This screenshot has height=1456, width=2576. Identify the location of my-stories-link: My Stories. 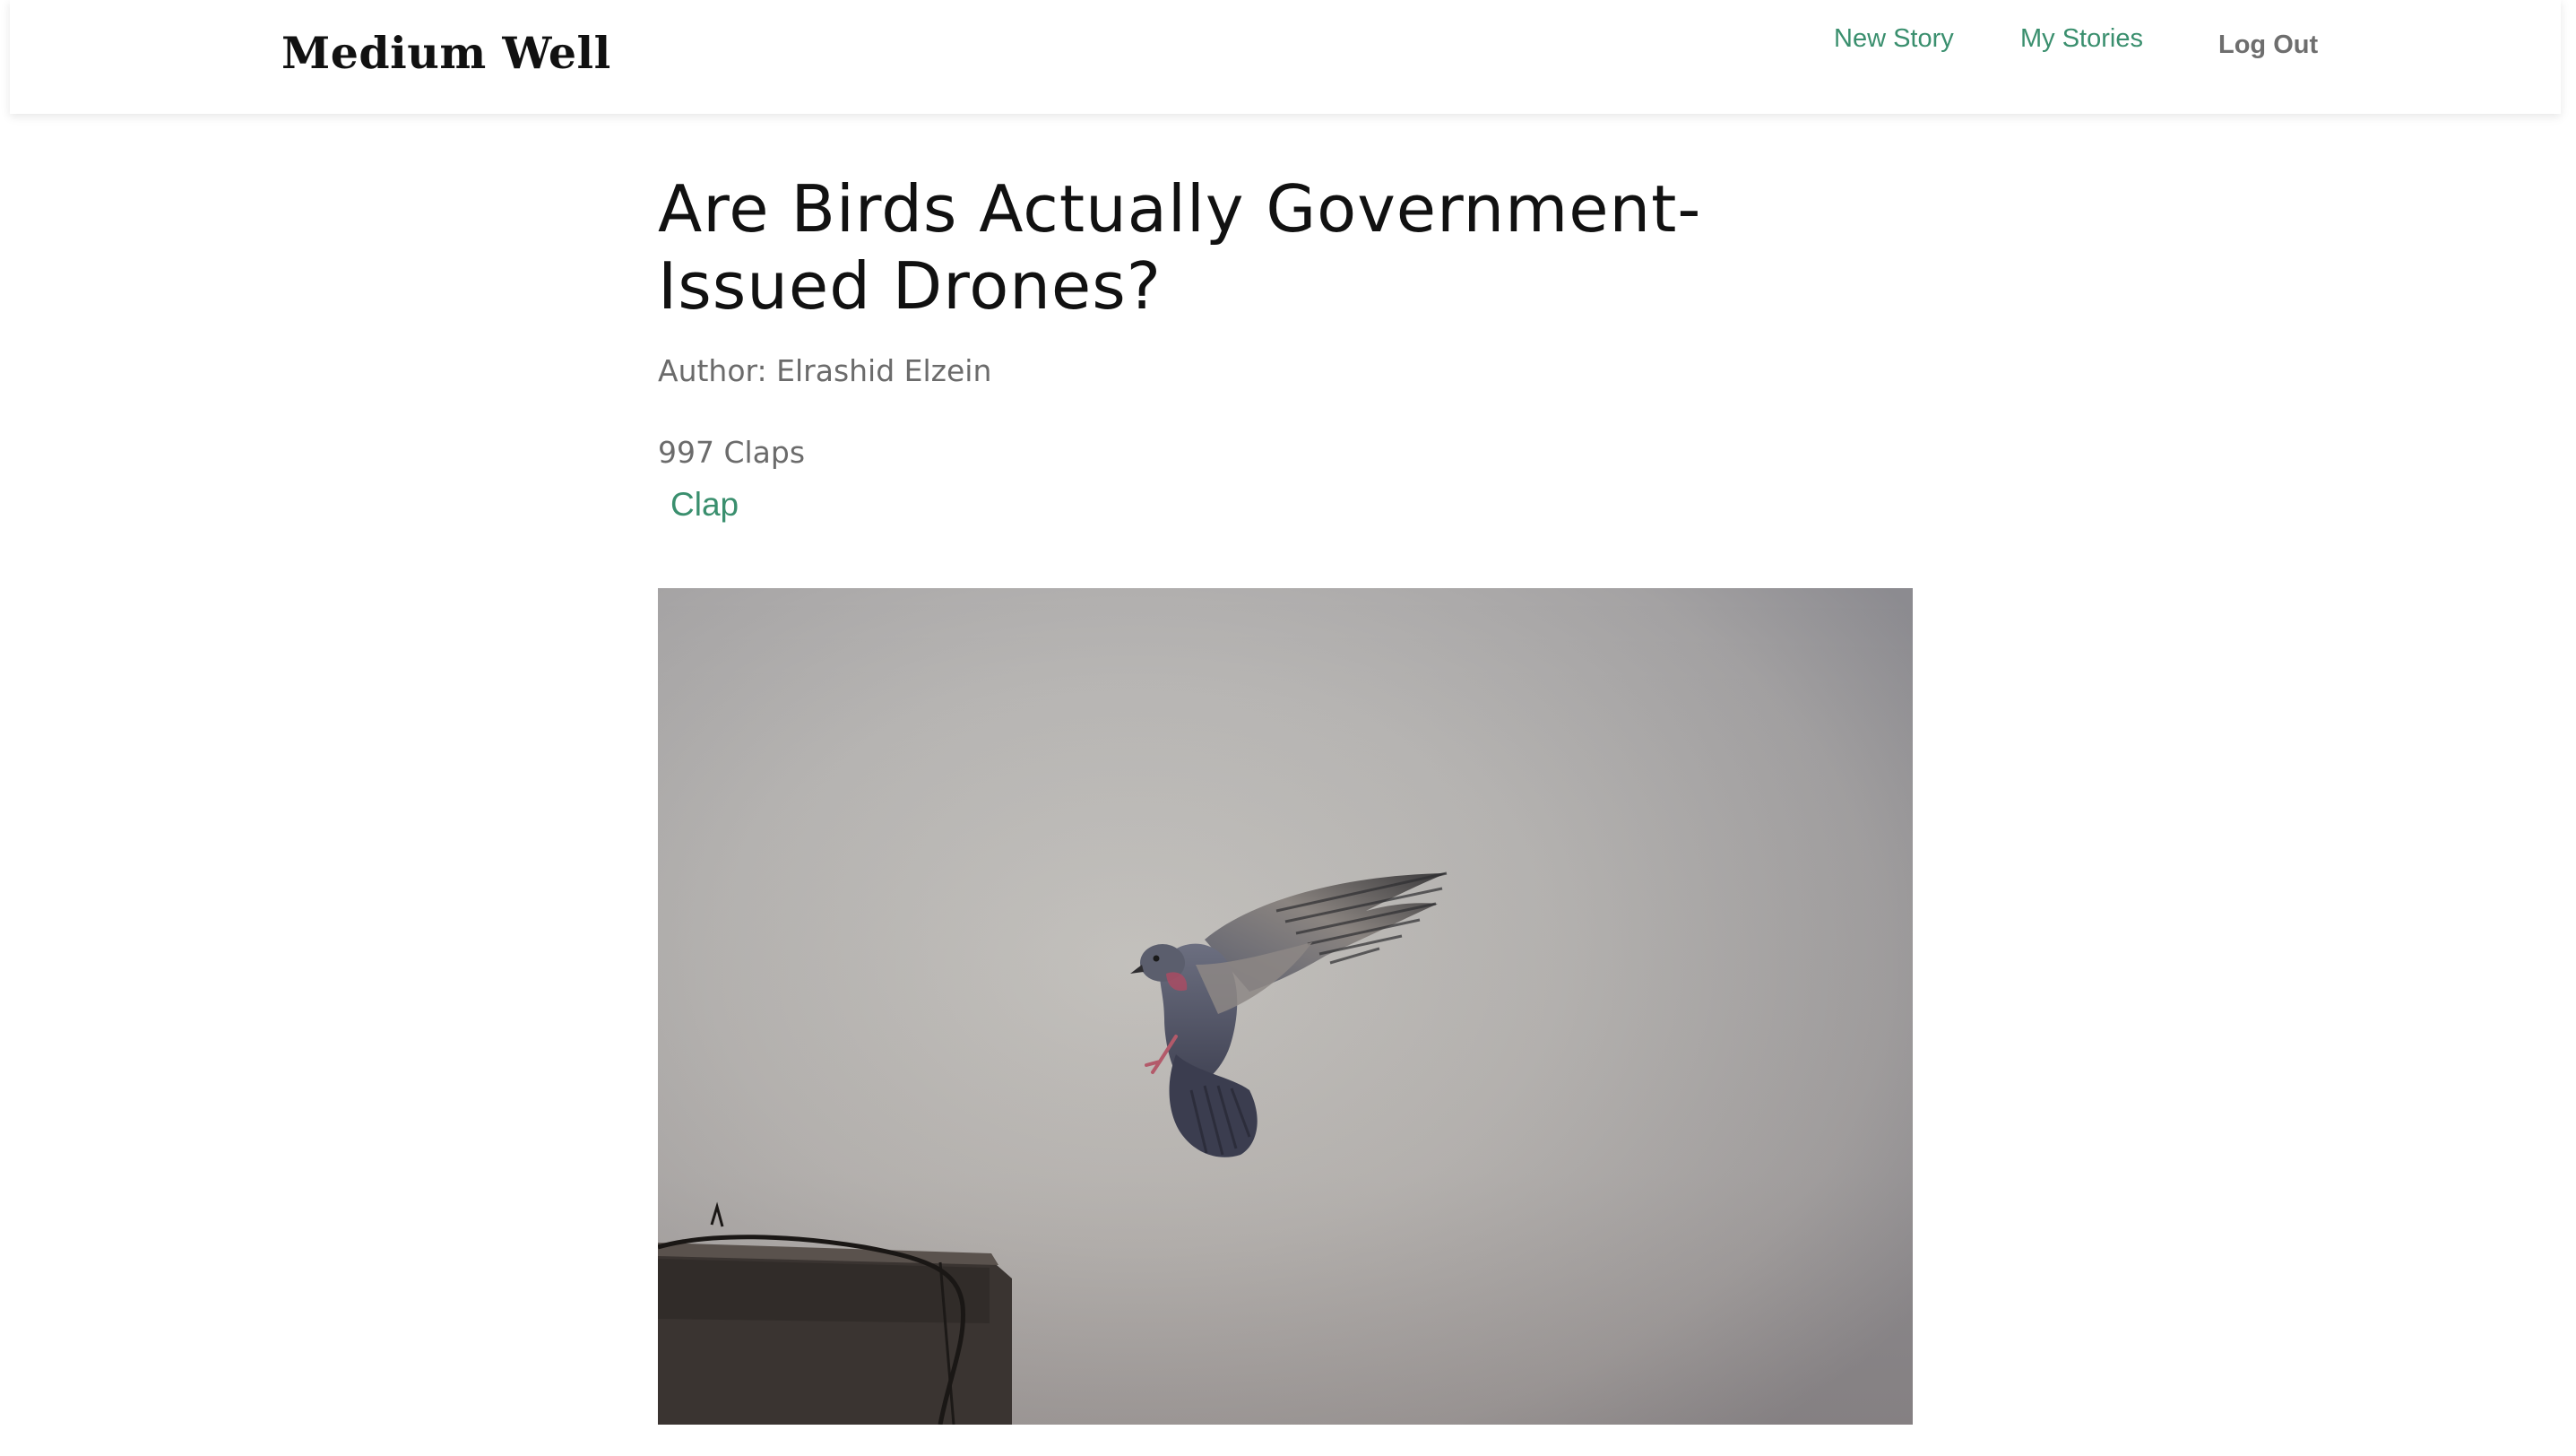
(2081, 39).